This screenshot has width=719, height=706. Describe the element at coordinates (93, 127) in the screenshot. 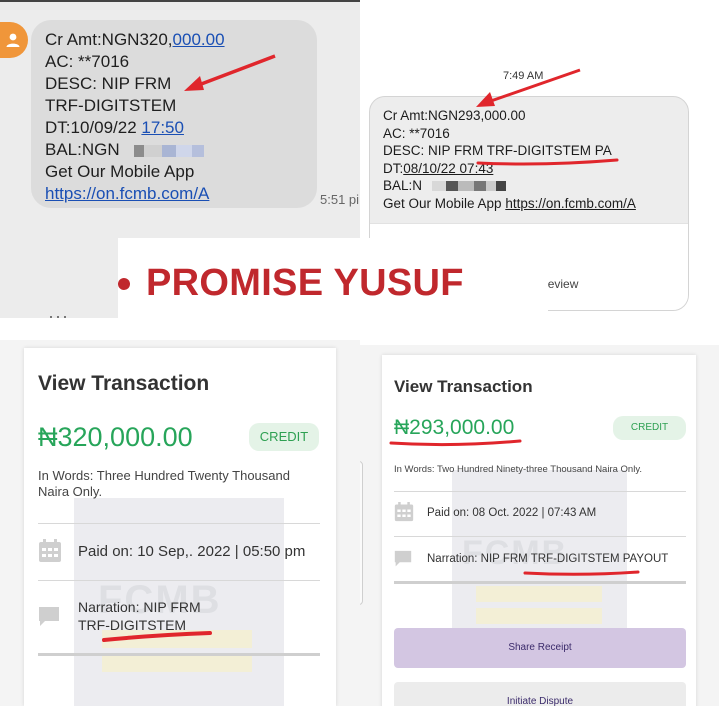

I see `sms-date: DT:10/09/22` at that location.